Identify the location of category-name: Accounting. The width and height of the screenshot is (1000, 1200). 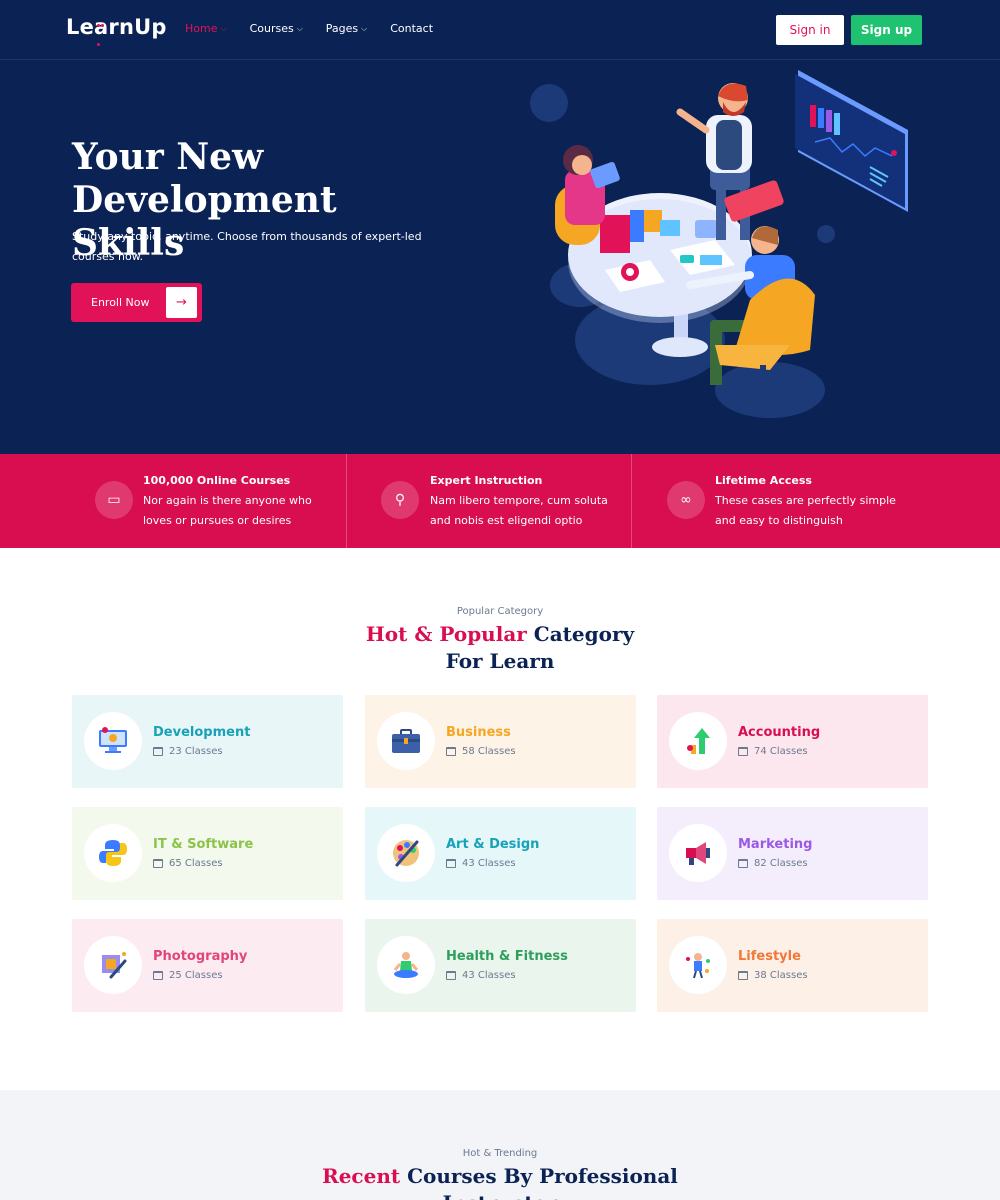
(779, 732).